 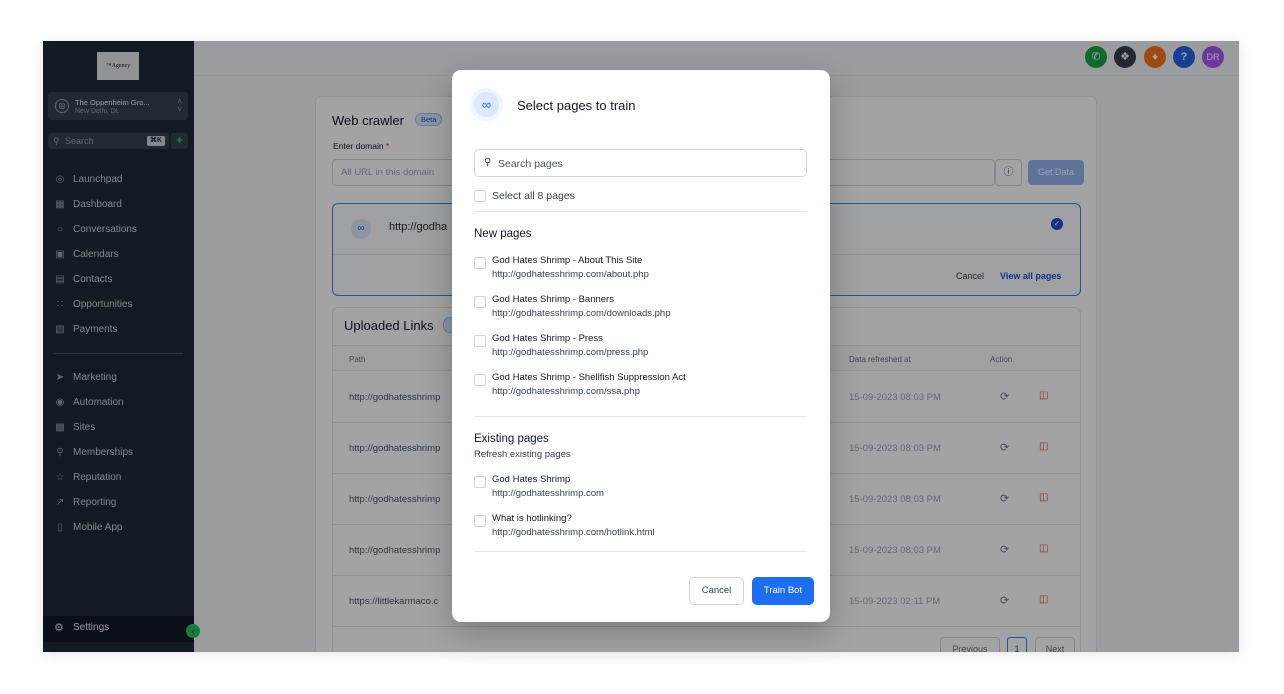 I want to click on modal-title: Select pages to train, so click(x=576, y=105).